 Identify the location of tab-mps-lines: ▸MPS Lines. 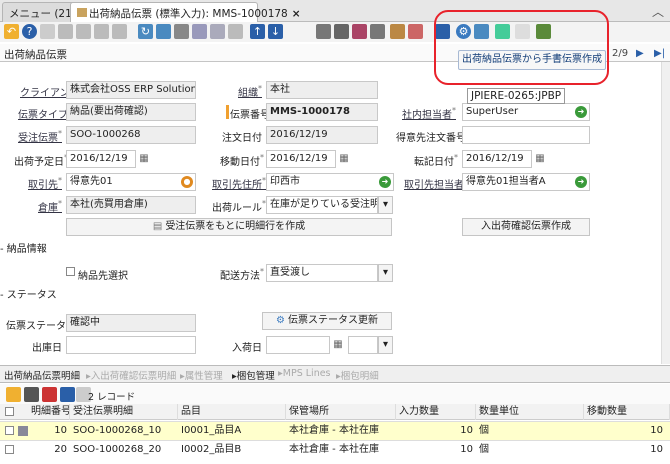
(304, 373).